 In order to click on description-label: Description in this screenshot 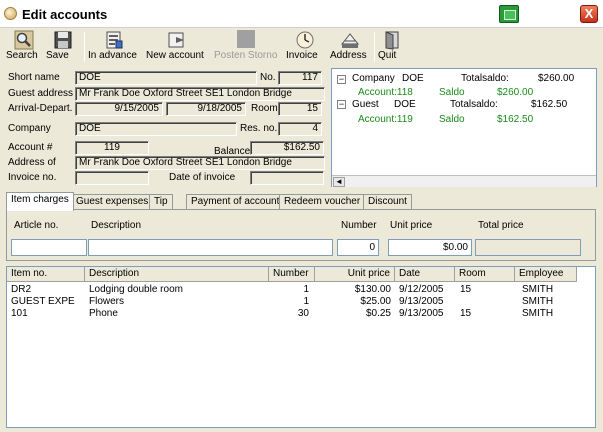, I will do `click(116, 225)`.